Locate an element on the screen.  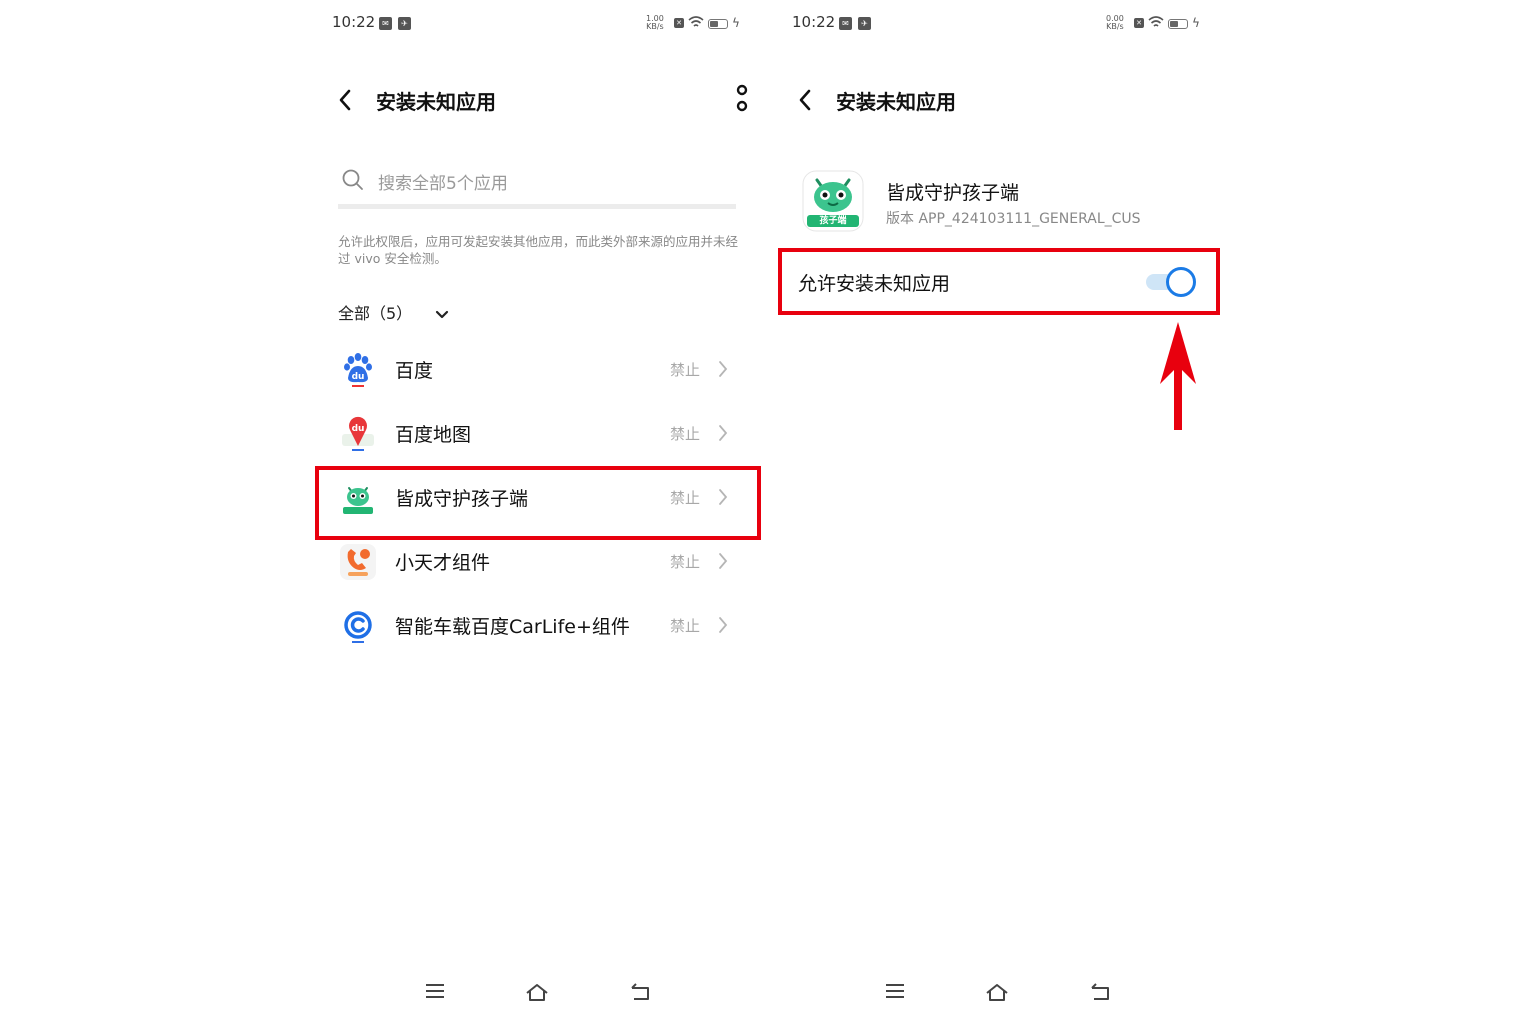
search-input: 搜索全部5个应用 is located at coordinates (537, 184).